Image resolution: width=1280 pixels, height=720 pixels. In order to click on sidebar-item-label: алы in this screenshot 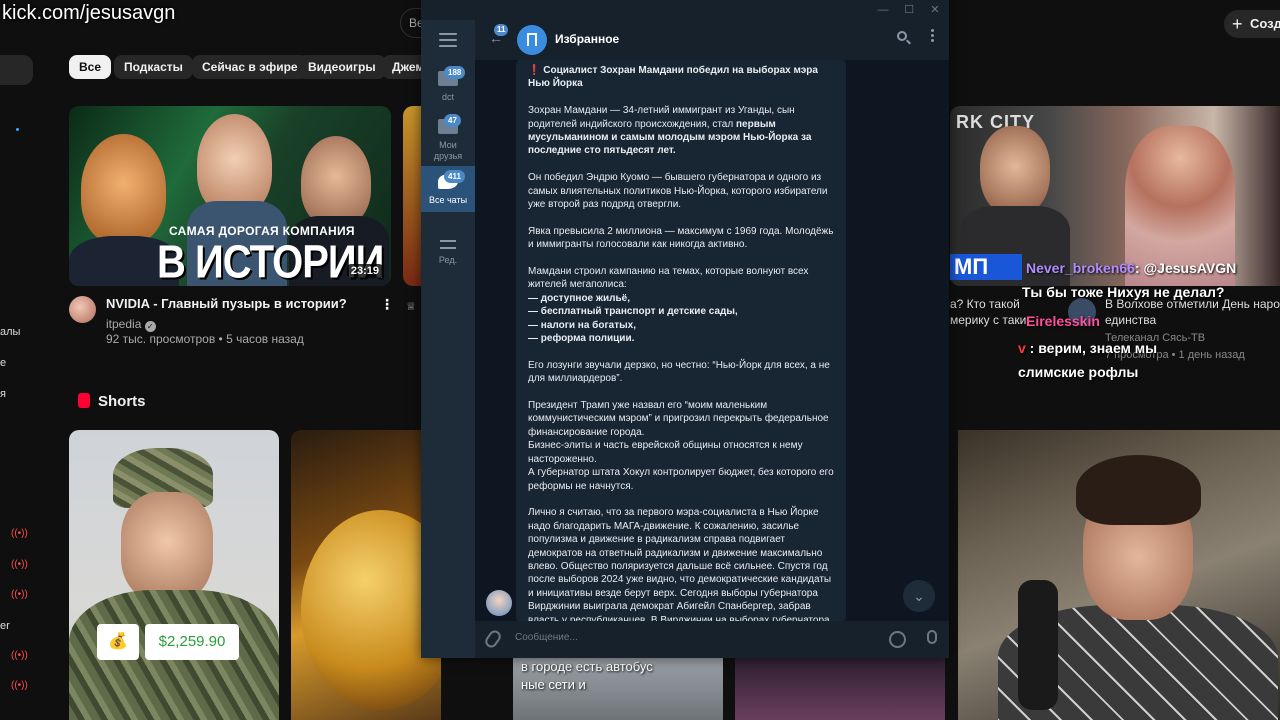, I will do `click(10, 332)`.